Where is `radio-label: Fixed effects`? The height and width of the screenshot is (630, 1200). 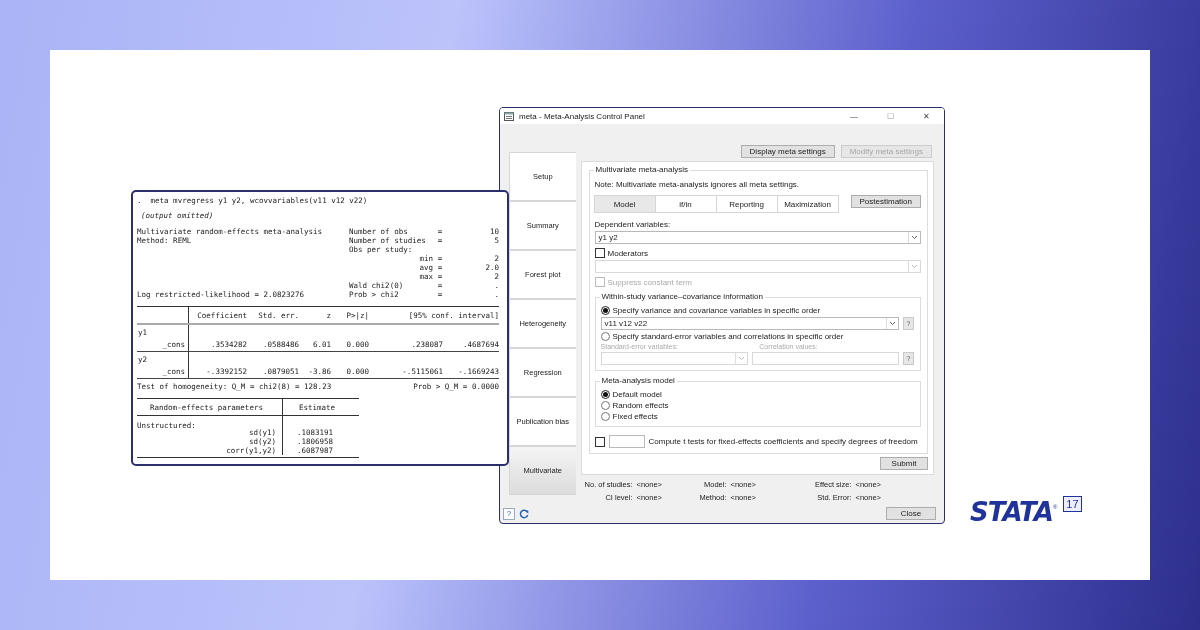
radio-label: Fixed effects is located at coordinates (635, 416).